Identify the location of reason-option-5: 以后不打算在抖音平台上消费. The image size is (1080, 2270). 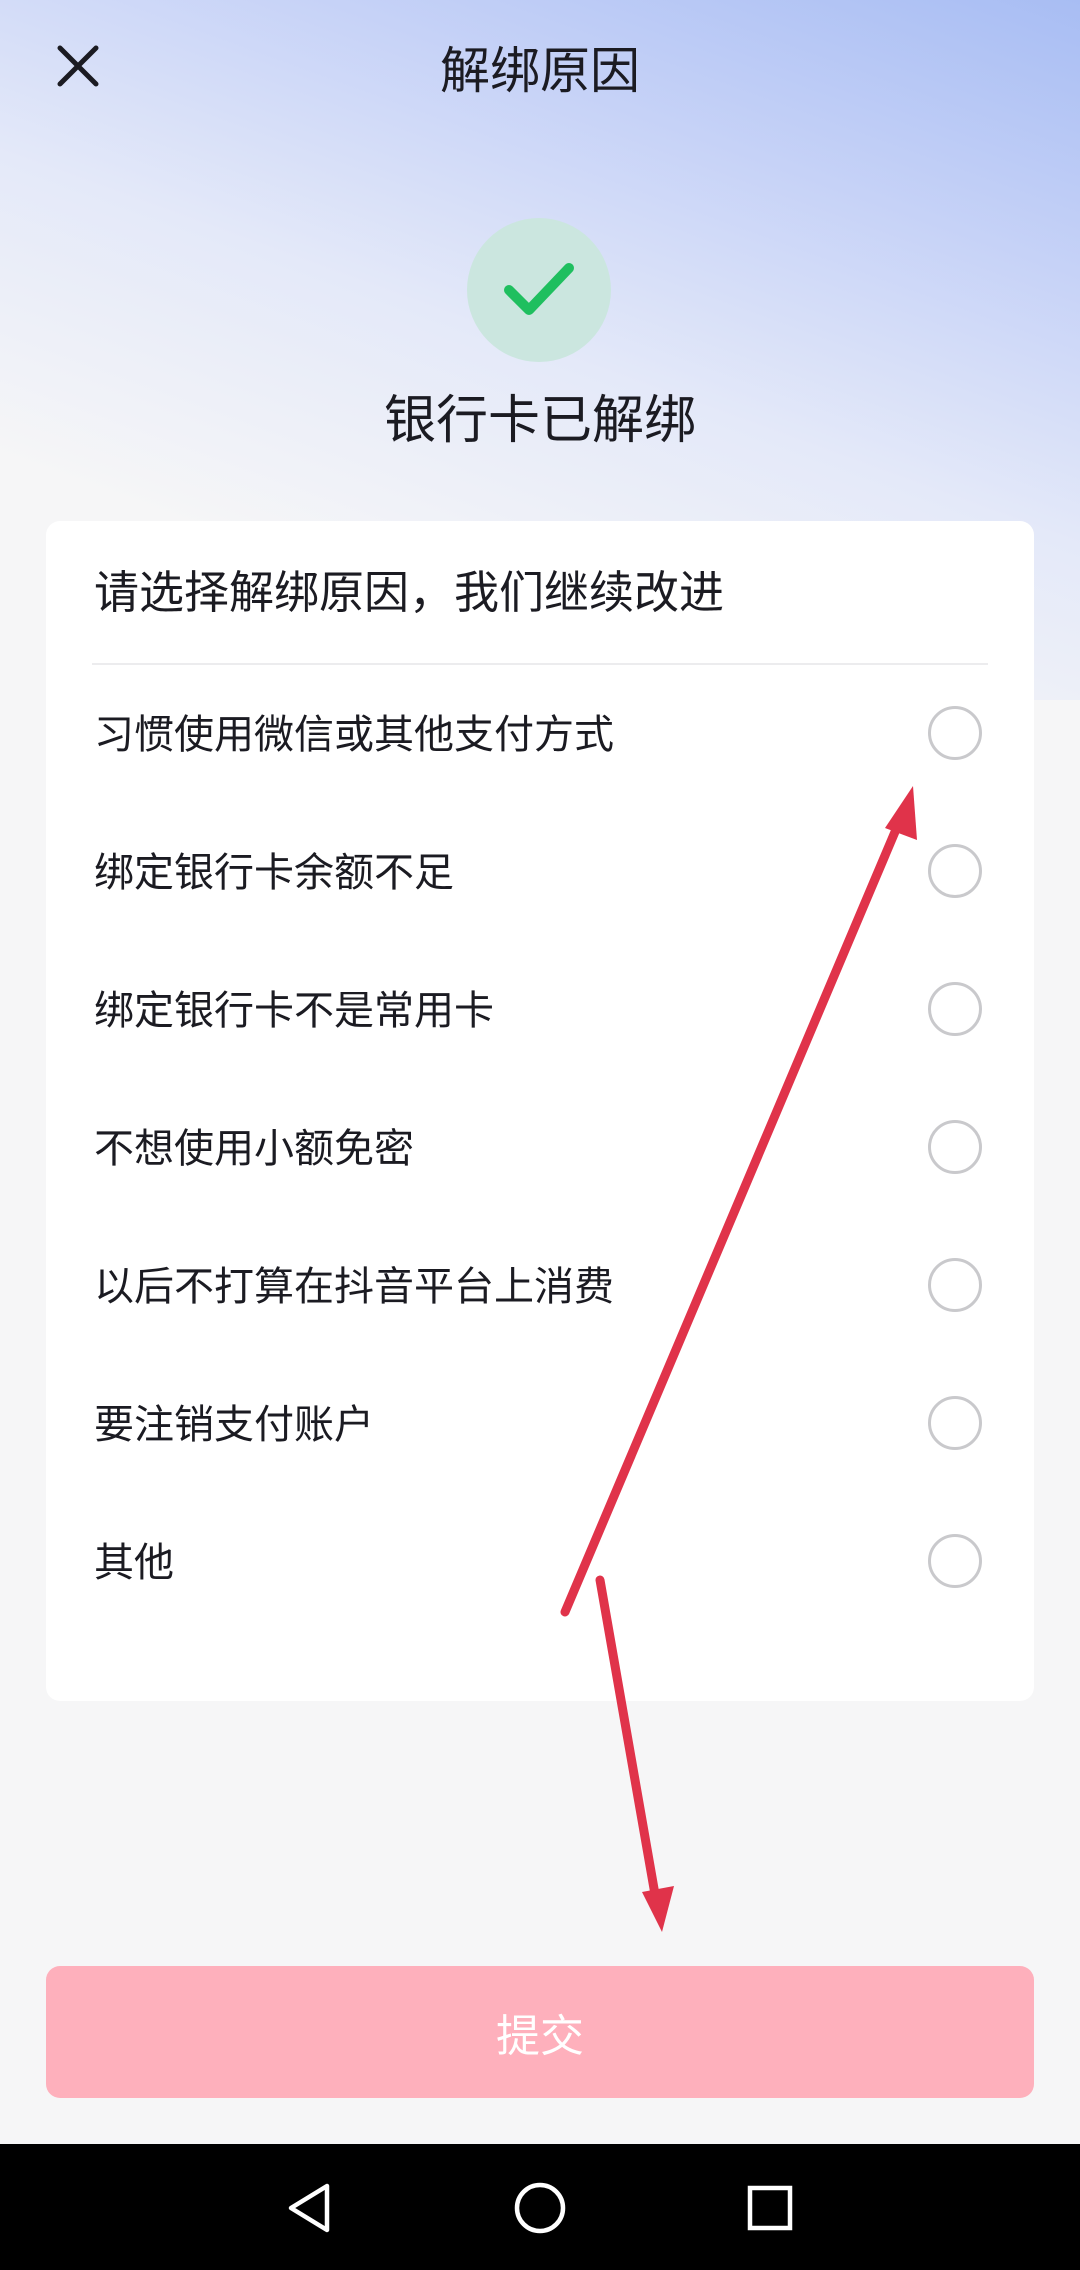
(540, 1287).